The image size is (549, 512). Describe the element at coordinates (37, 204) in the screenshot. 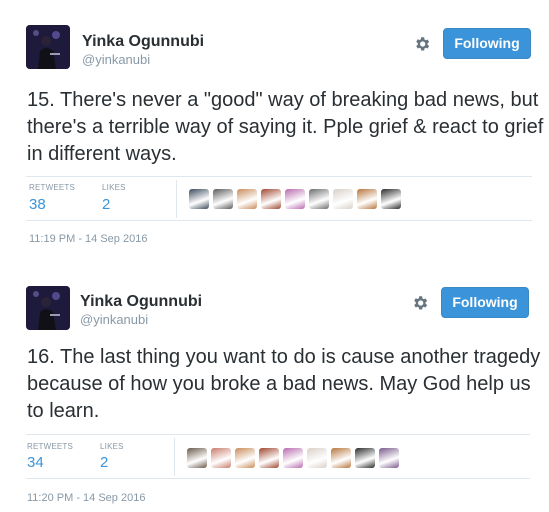

I see `retweets-count: 38` at that location.